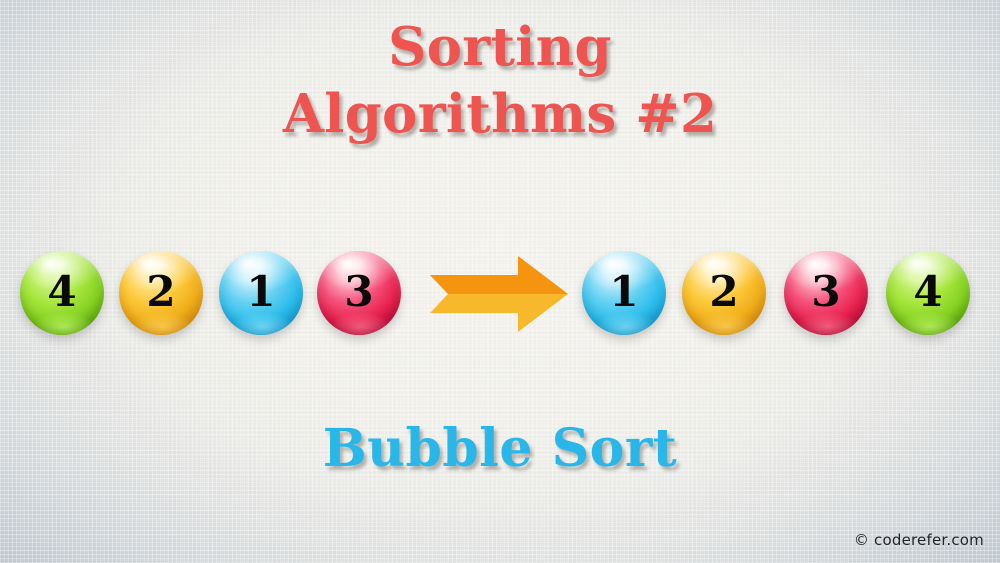 This screenshot has height=563, width=1000. What do you see at coordinates (500, 448) in the screenshot?
I see `page-subtitle: Bubble Sort` at bounding box center [500, 448].